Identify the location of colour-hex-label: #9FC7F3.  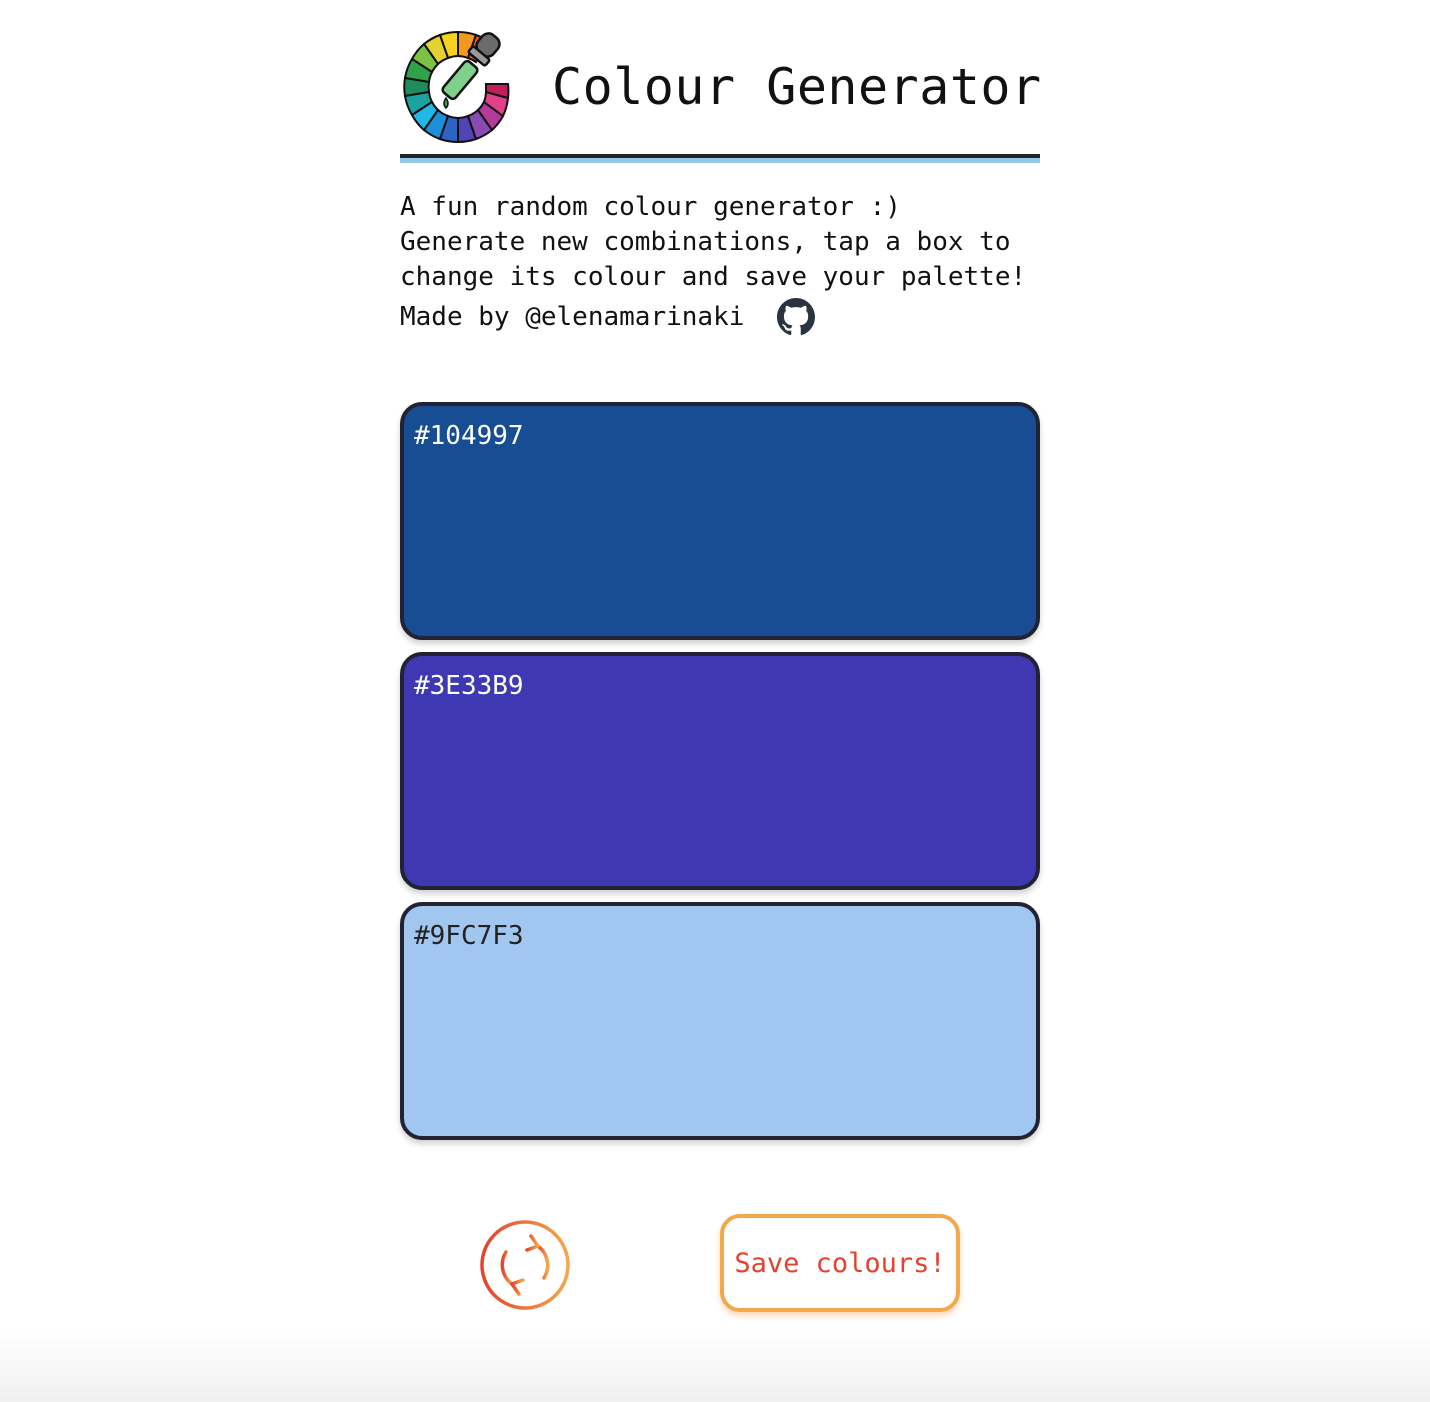
(469, 936).